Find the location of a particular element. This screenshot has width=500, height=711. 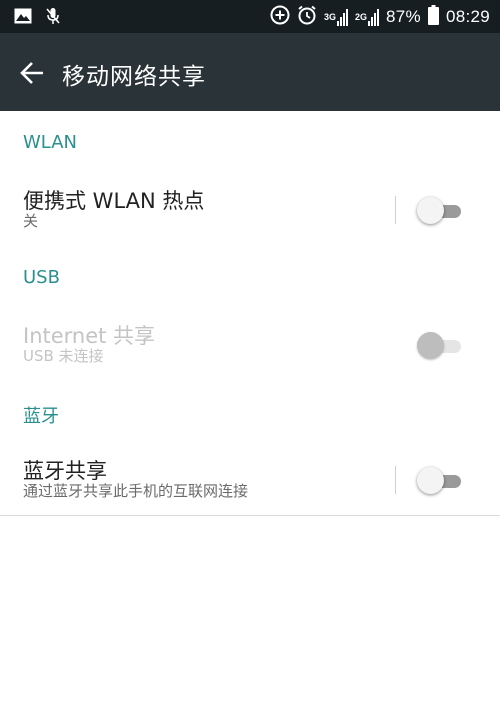

network-type-label: 2G is located at coordinates (361, 16).